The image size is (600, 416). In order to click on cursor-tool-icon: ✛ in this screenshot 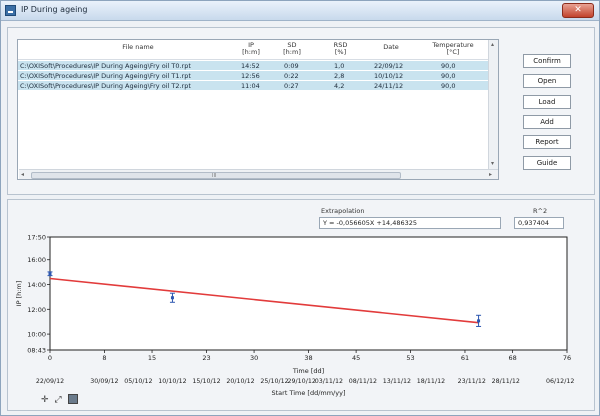, I will do `click(45, 400)`.